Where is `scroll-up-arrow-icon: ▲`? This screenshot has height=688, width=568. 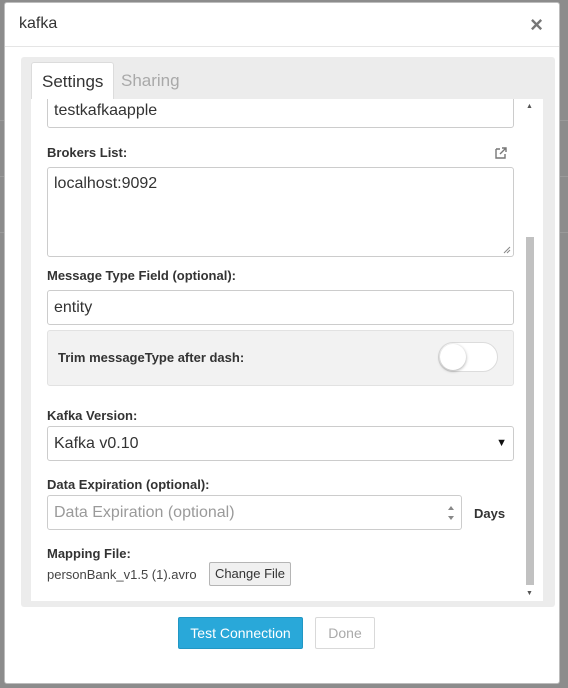 scroll-up-arrow-icon: ▲ is located at coordinates (529, 106).